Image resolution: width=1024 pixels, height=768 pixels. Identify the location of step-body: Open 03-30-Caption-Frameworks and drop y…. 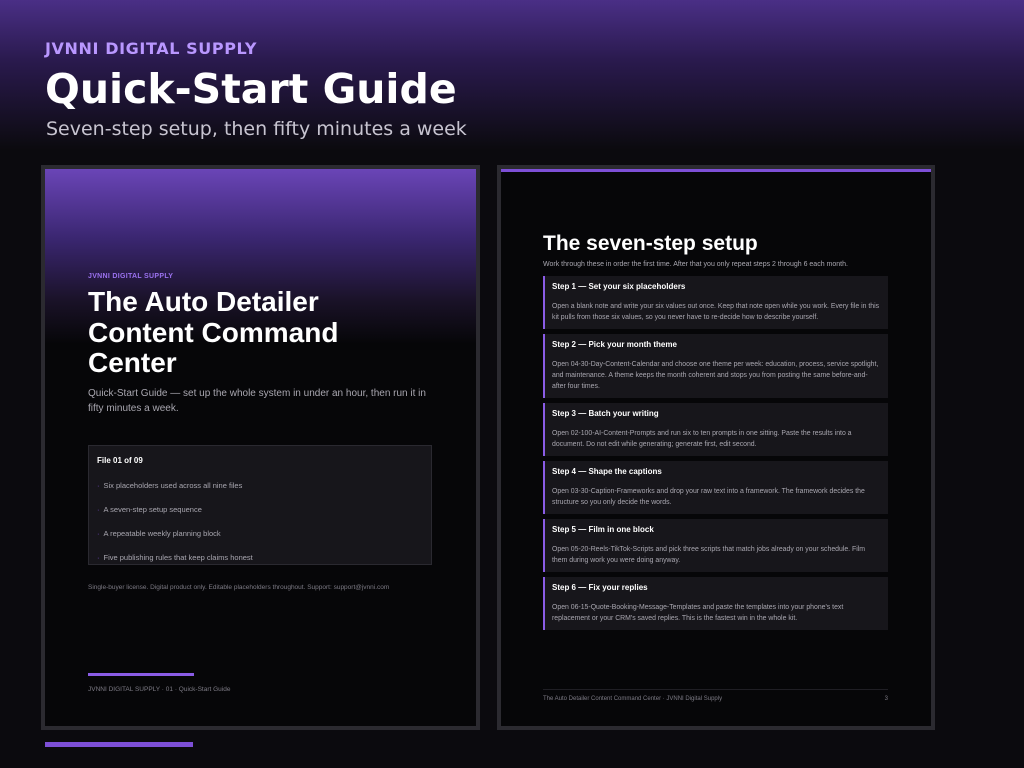
(708, 497).